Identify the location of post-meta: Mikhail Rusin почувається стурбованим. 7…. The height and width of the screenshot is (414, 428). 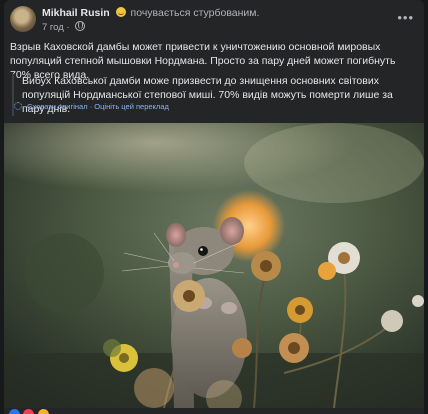
(150, 20).